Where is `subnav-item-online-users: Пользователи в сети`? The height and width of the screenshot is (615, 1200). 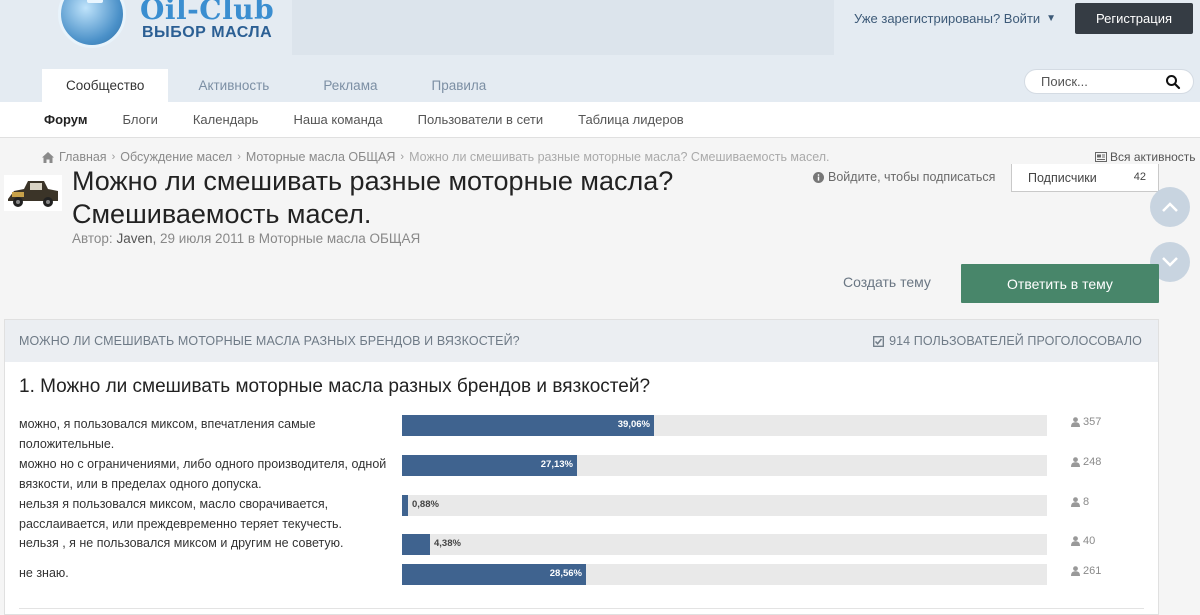 subnav-item-online-users: Пользователи в сети is located at coordinates (481, 119).